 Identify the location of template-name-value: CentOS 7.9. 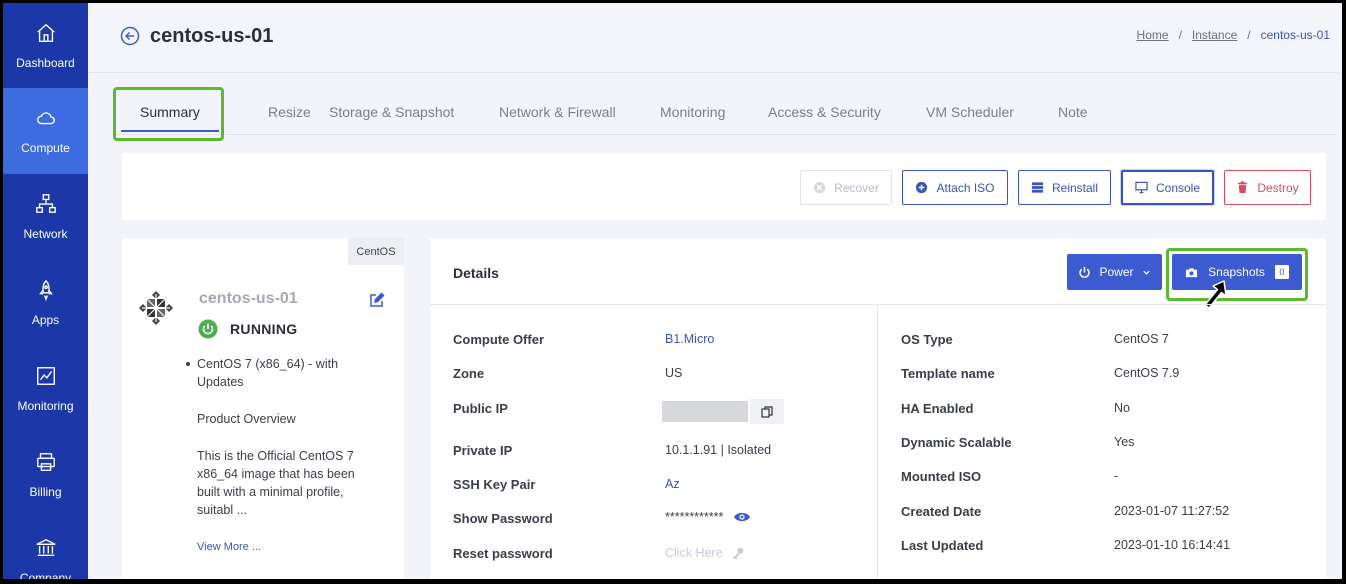
(1147, 373).